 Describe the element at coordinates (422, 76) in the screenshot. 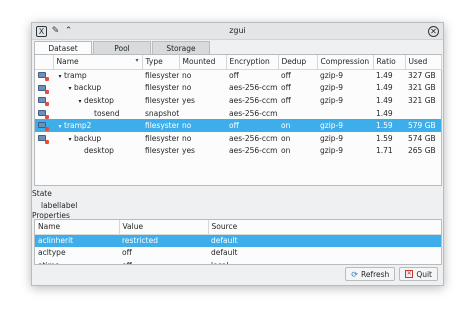

I see `dataset-used-cell: 327 GB` at that location.